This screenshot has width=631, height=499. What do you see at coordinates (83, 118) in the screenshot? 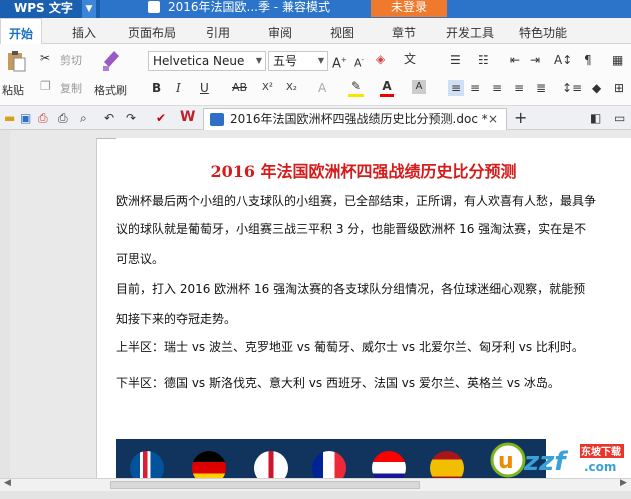
I see `print-preview-icon: ⌕` at bounding box center [83, 118].